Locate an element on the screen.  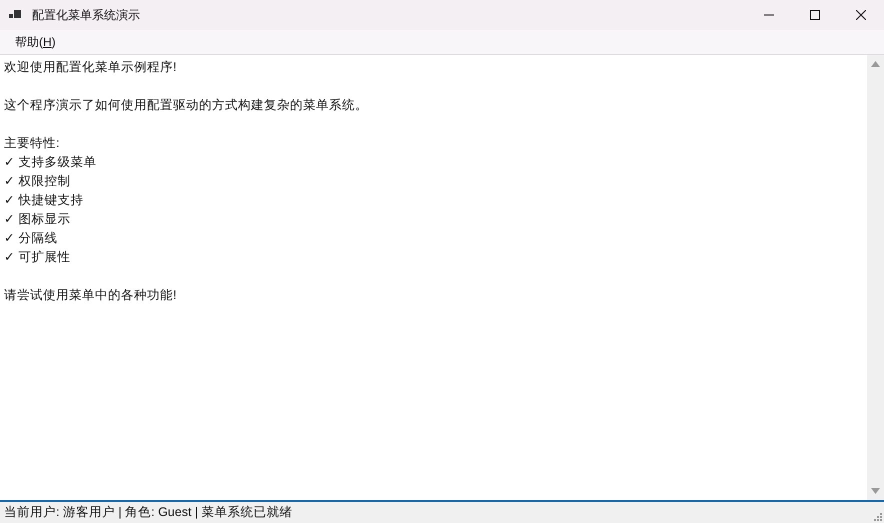
text-line: ✓ 可扩展性 is located at coordinates (38, 257).